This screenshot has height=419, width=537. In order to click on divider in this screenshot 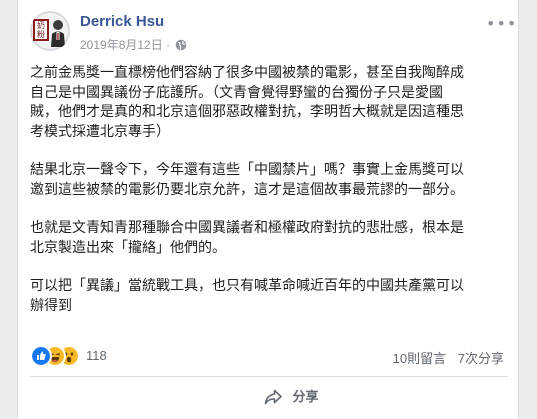, I will do `click(269, 376)`.